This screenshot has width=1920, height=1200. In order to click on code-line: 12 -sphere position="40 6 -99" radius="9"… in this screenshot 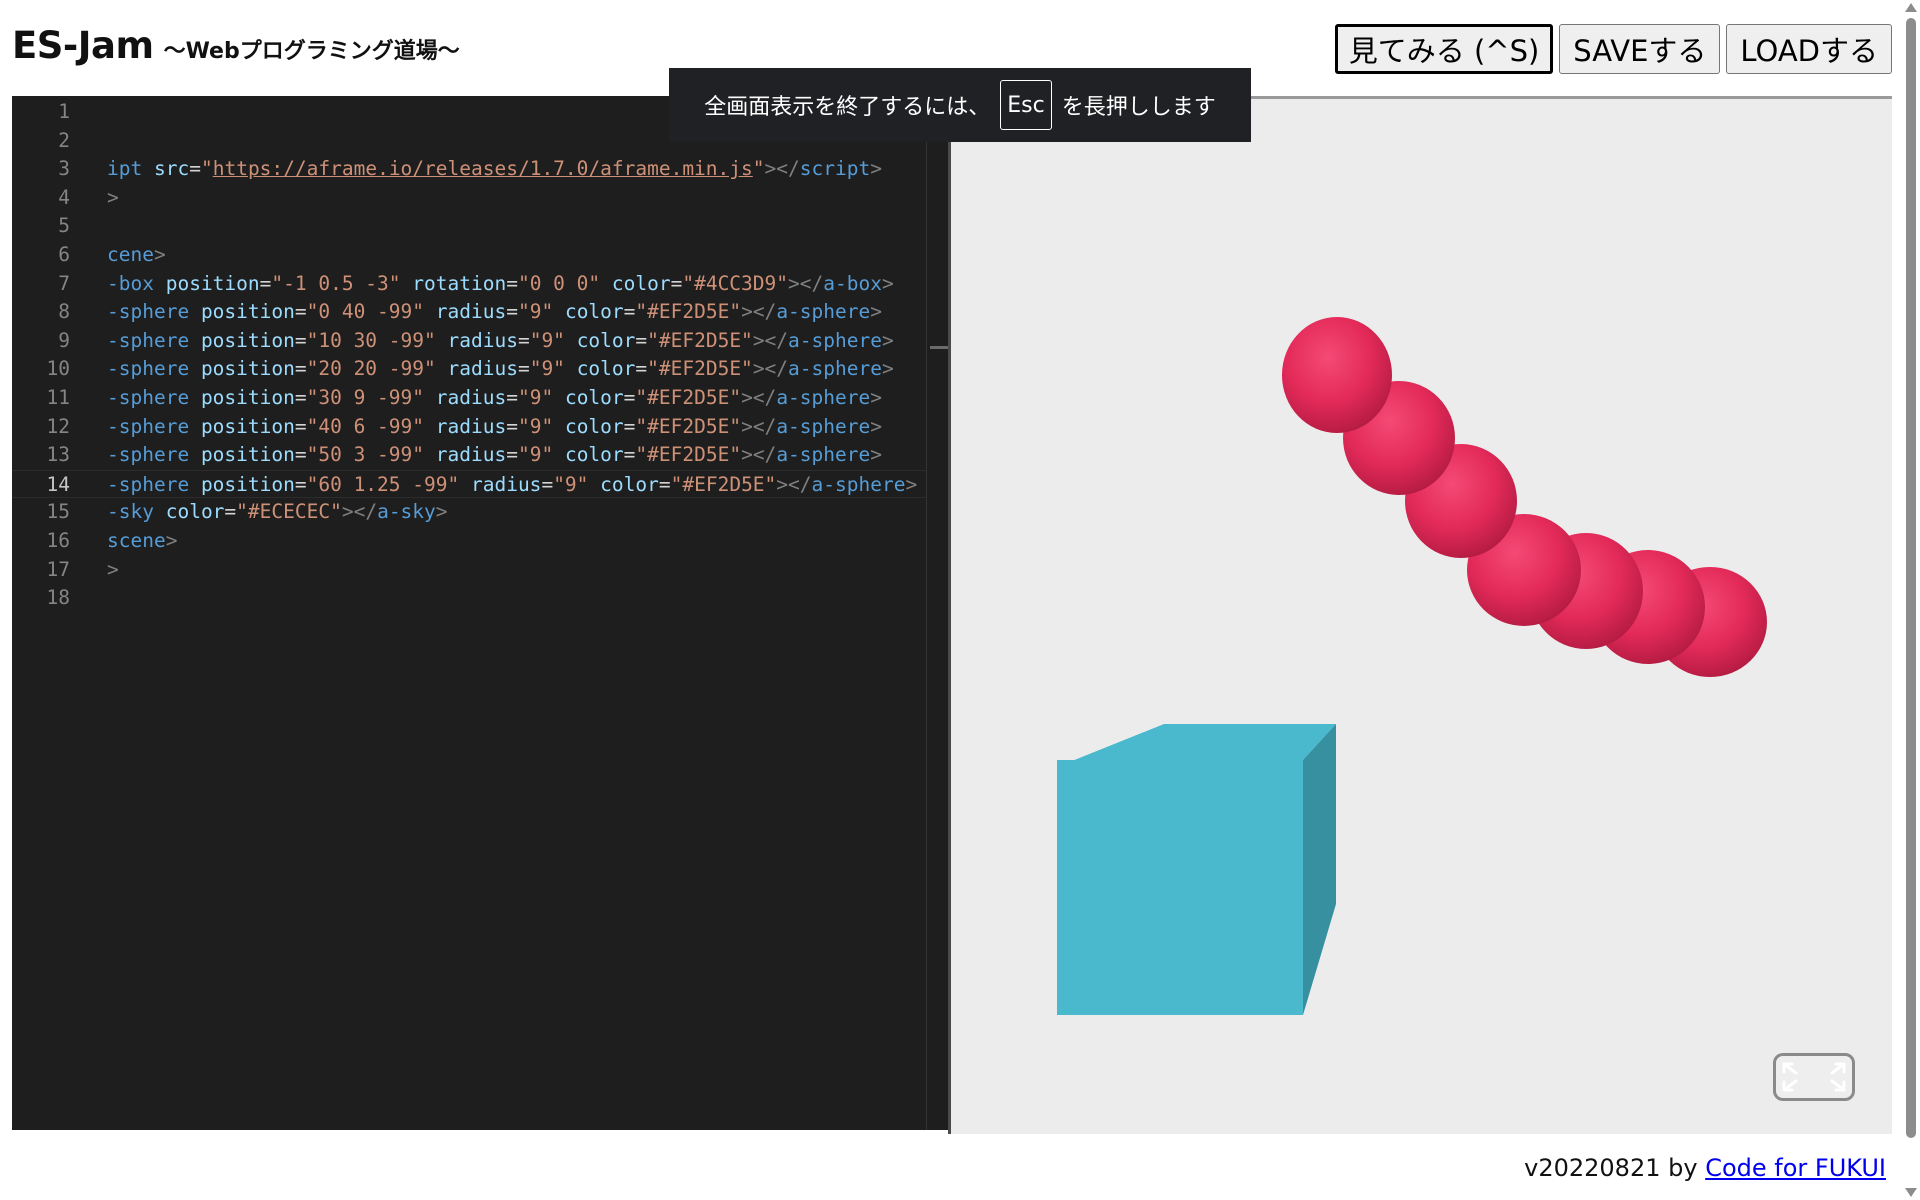, I will do `click(480, 427)`.